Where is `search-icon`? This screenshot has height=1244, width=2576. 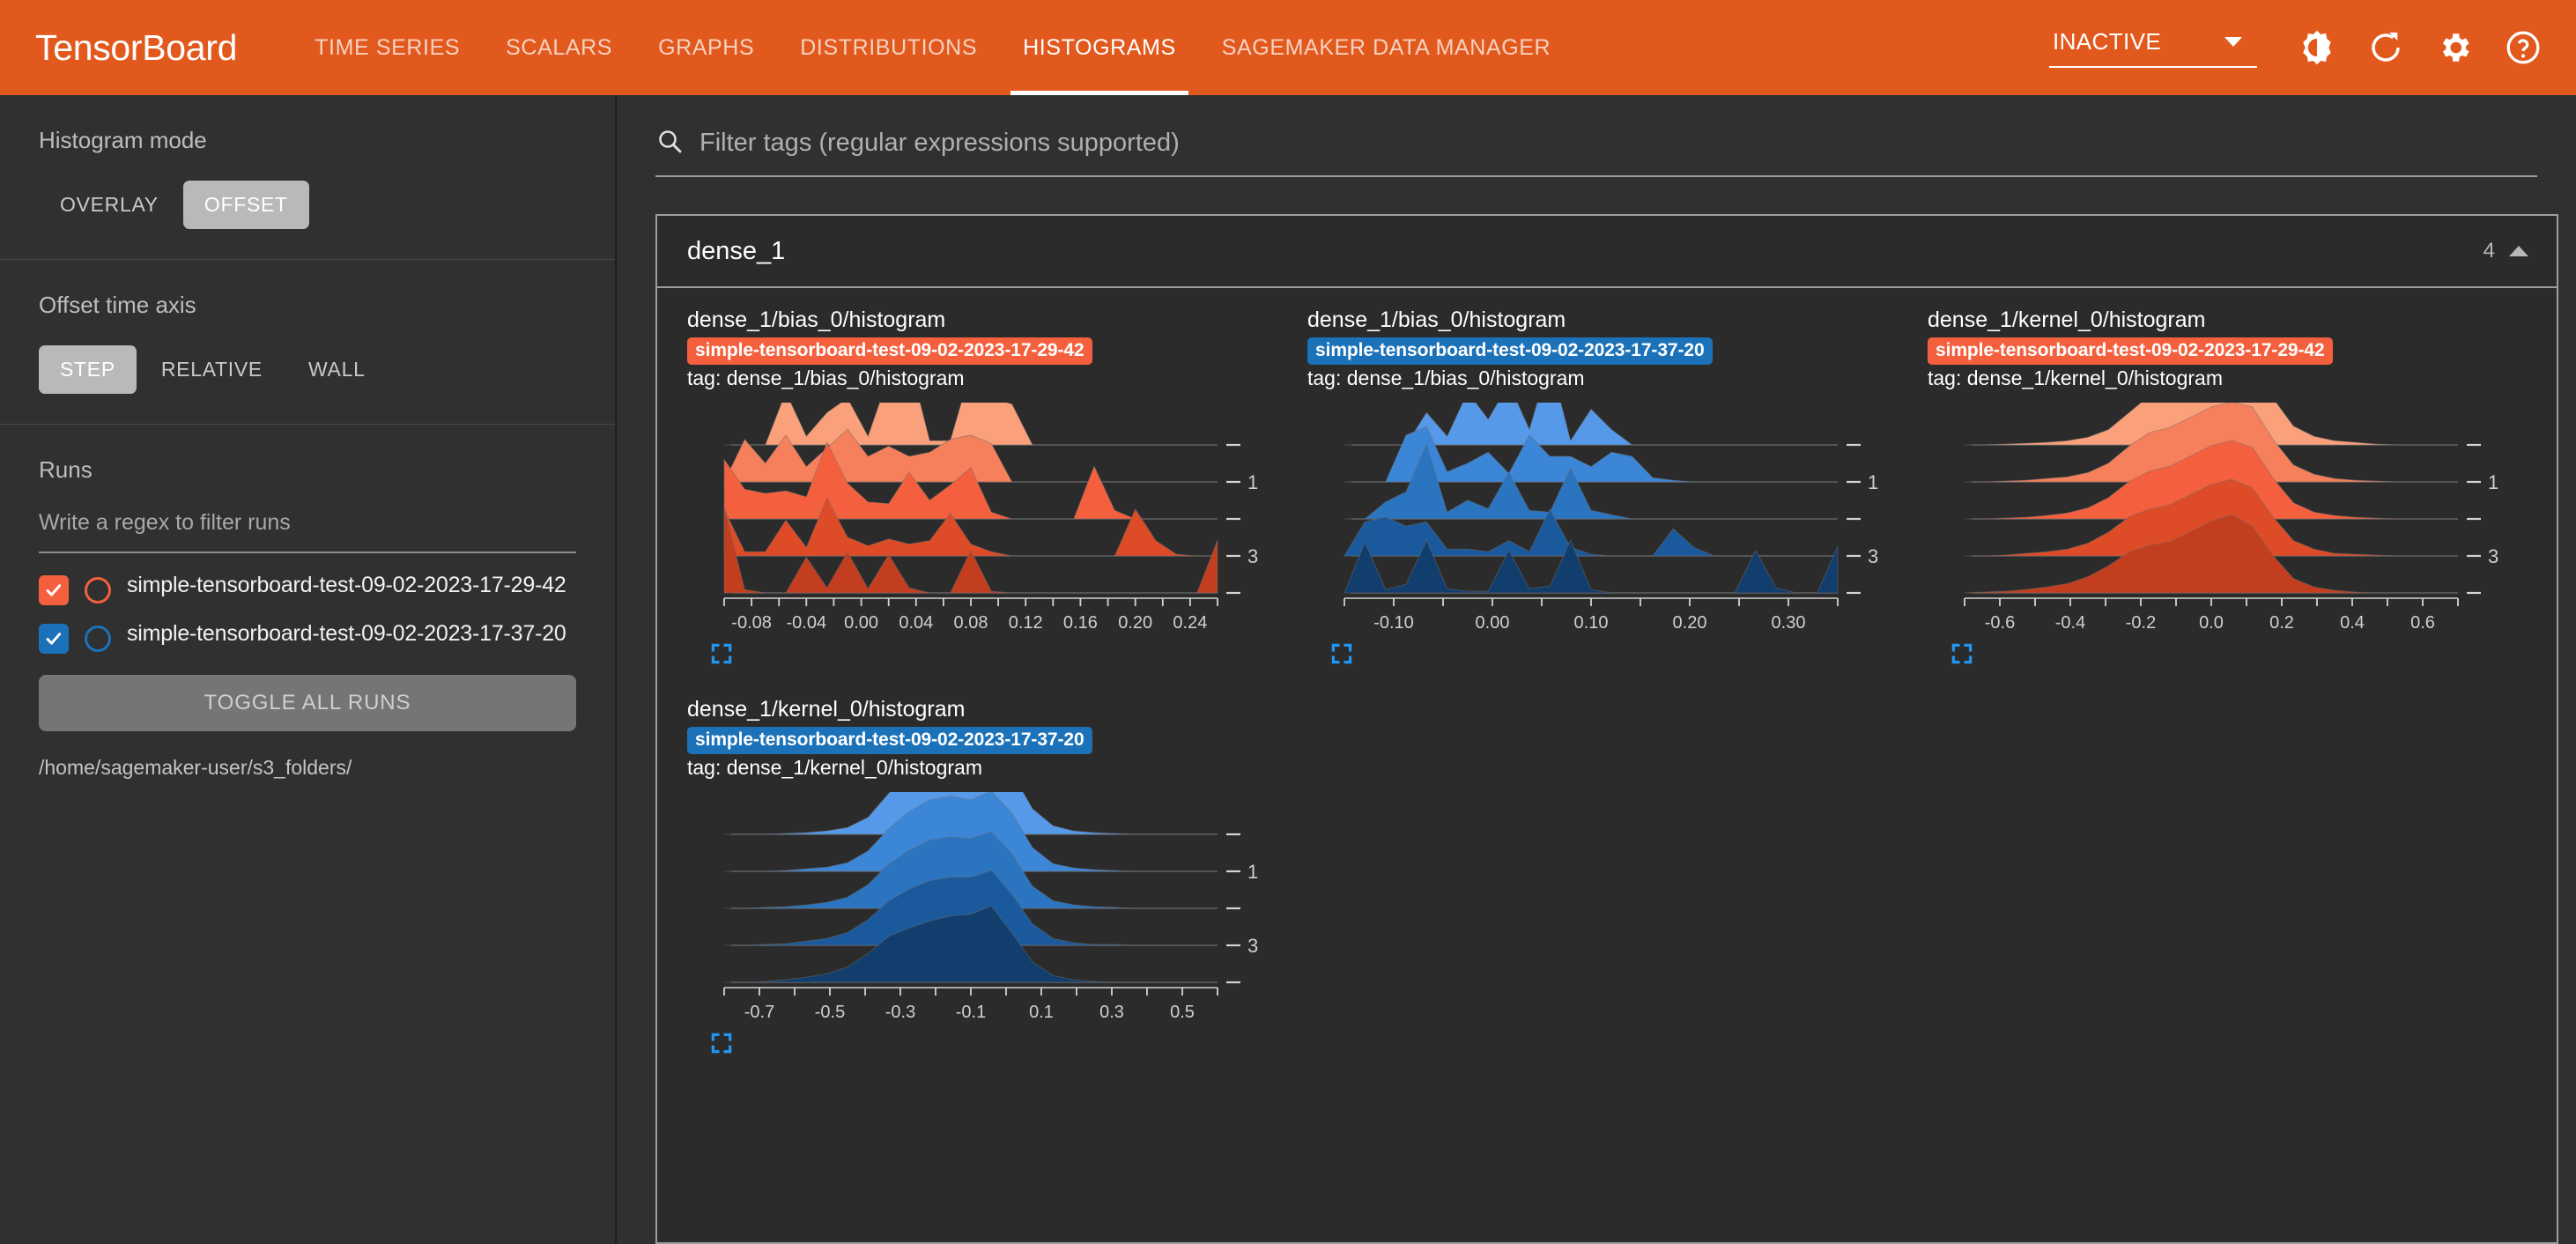 search-icon is located at coordinates (670, 143).